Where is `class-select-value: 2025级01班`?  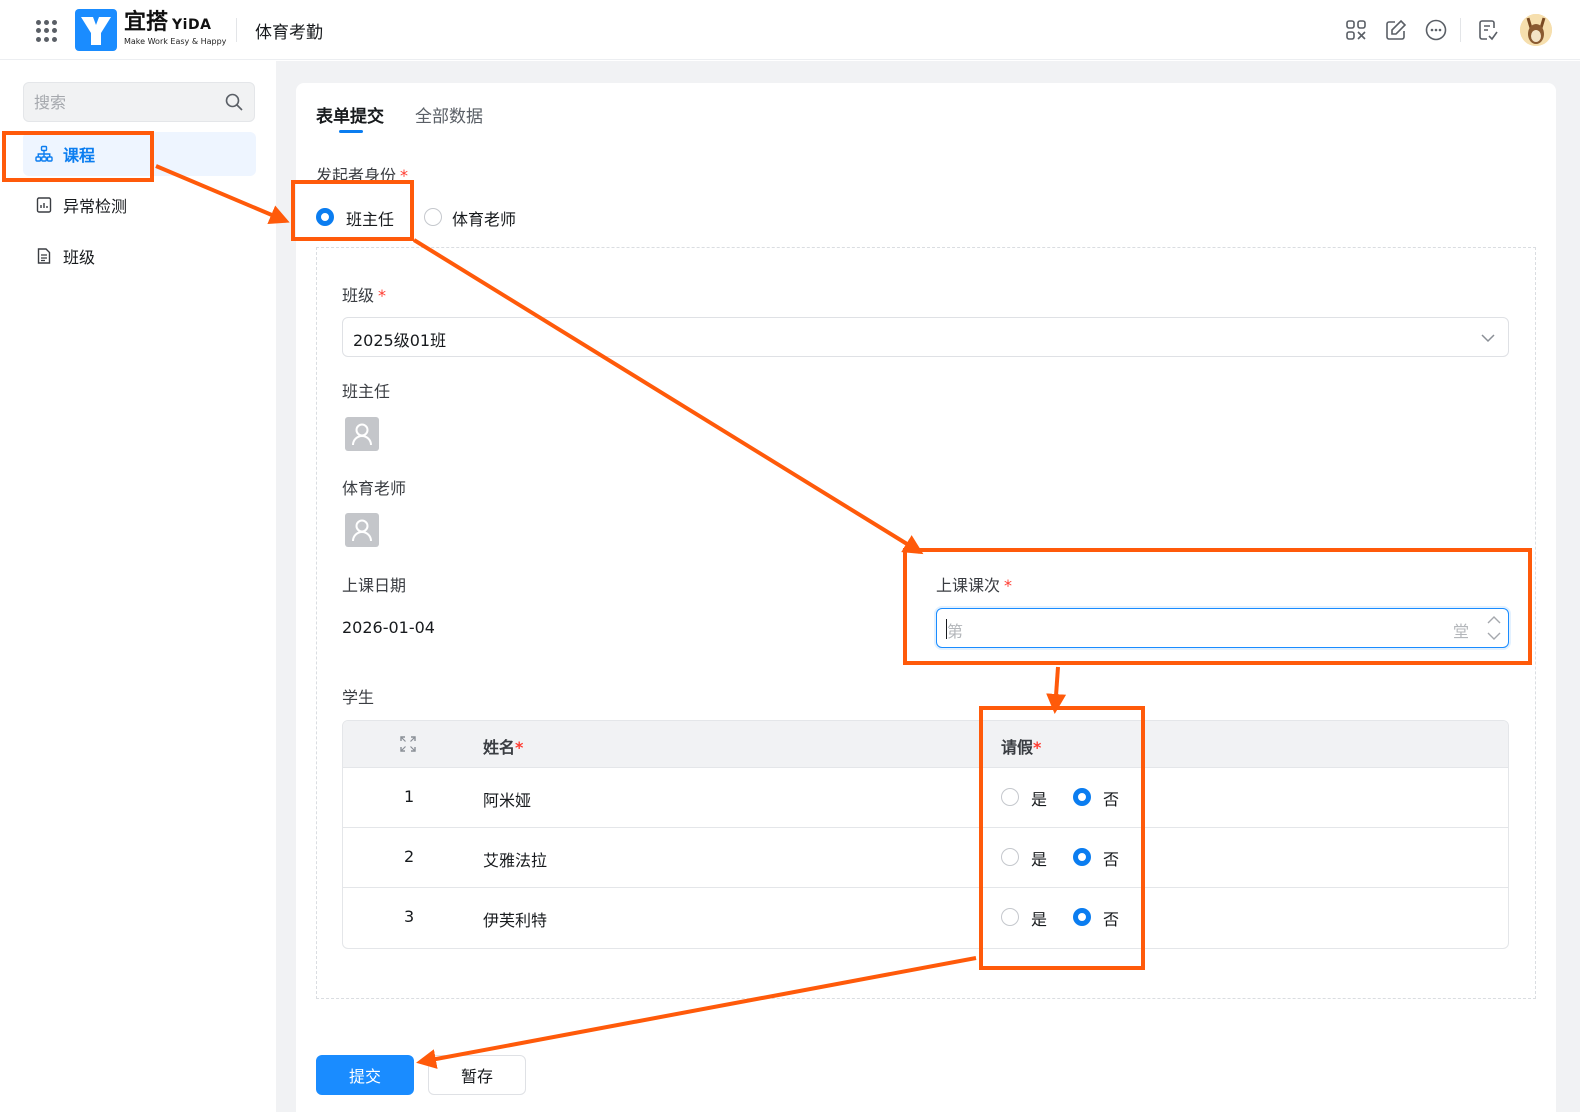 class-select-value: 2025级01班 is located at coordinates (400, 340).